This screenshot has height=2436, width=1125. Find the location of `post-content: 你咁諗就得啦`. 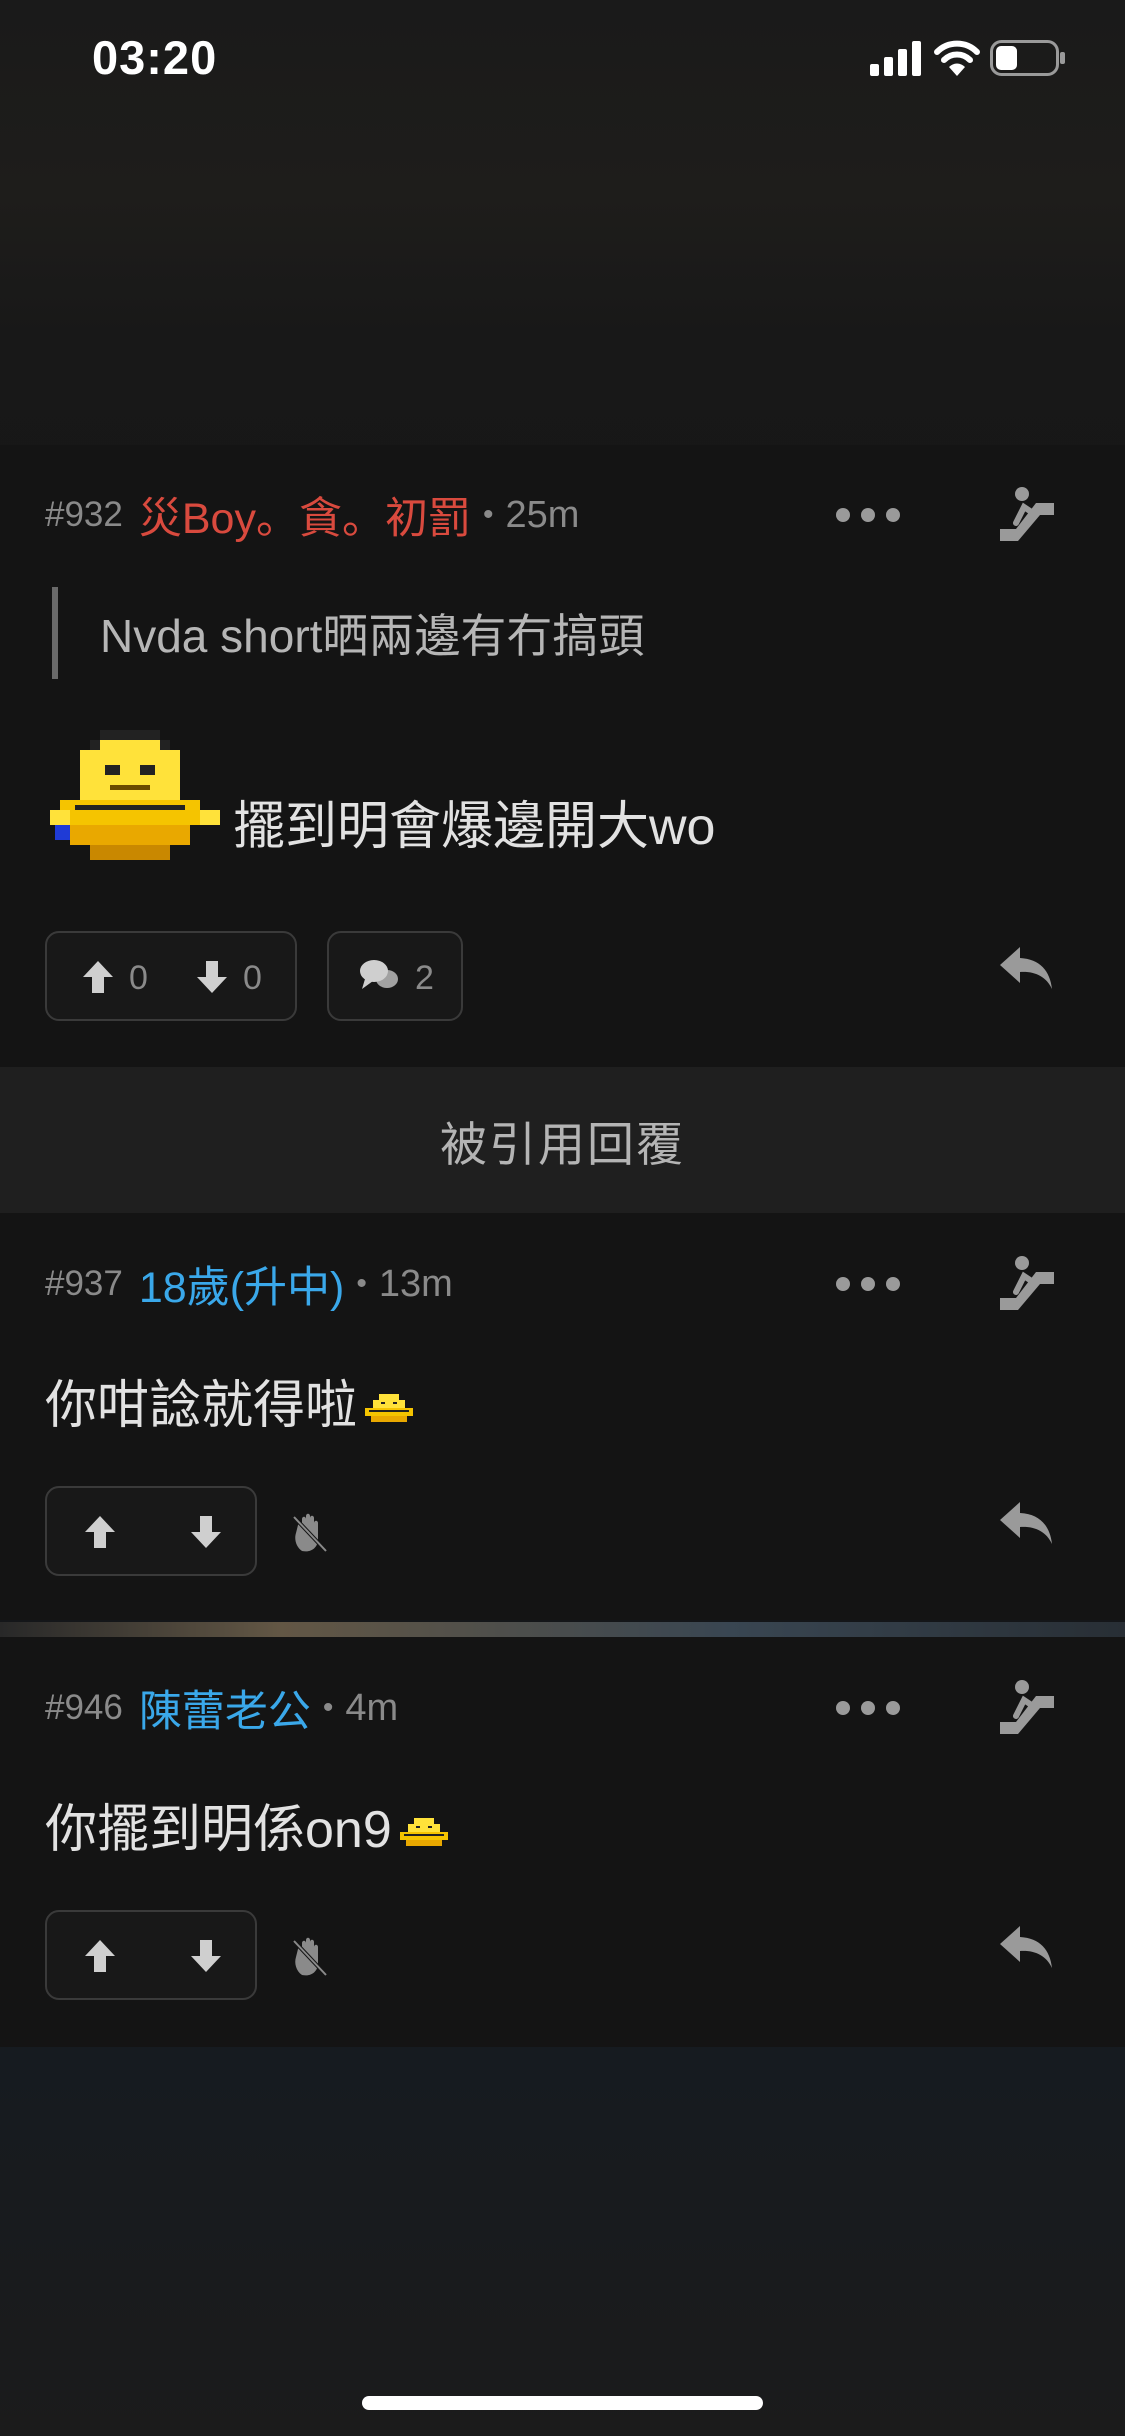

post-content: 你咁諗就得啦 is located at coordinates (232, 1400).